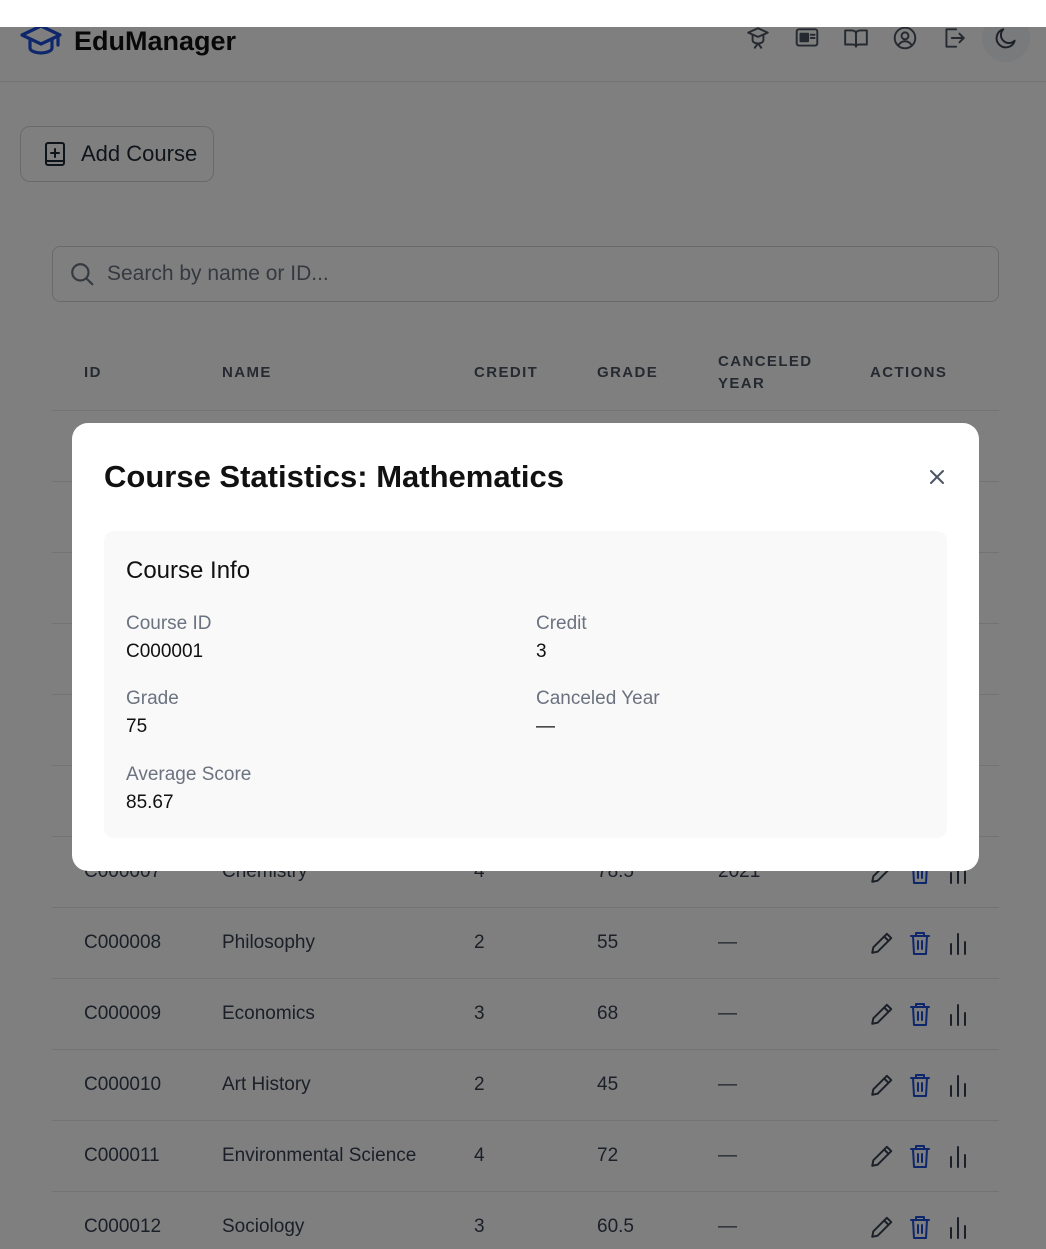  I want to click on close-button, so click(937, 477).